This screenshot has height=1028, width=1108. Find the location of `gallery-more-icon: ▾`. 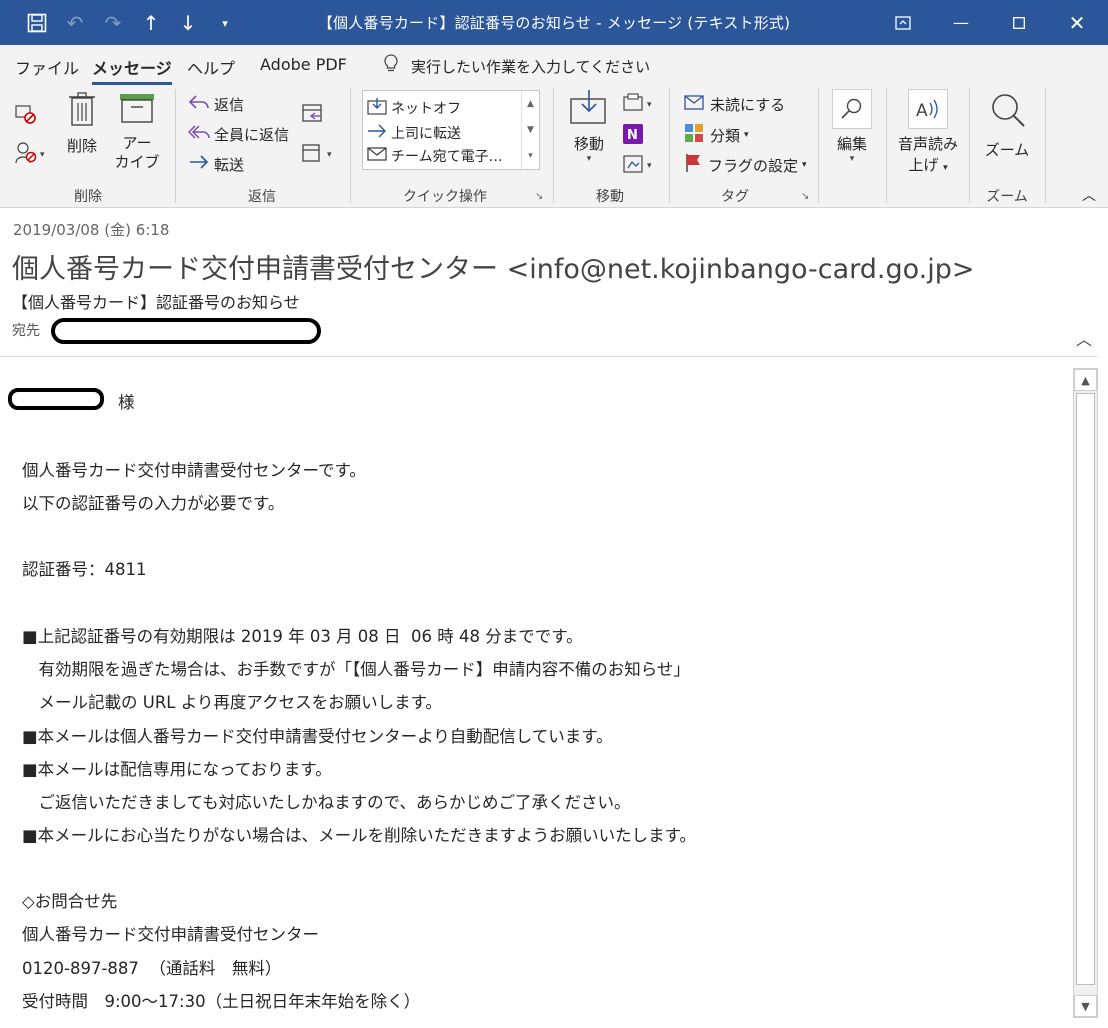

gallery-more-icon: ▾ is located at coordinates (530, 156).